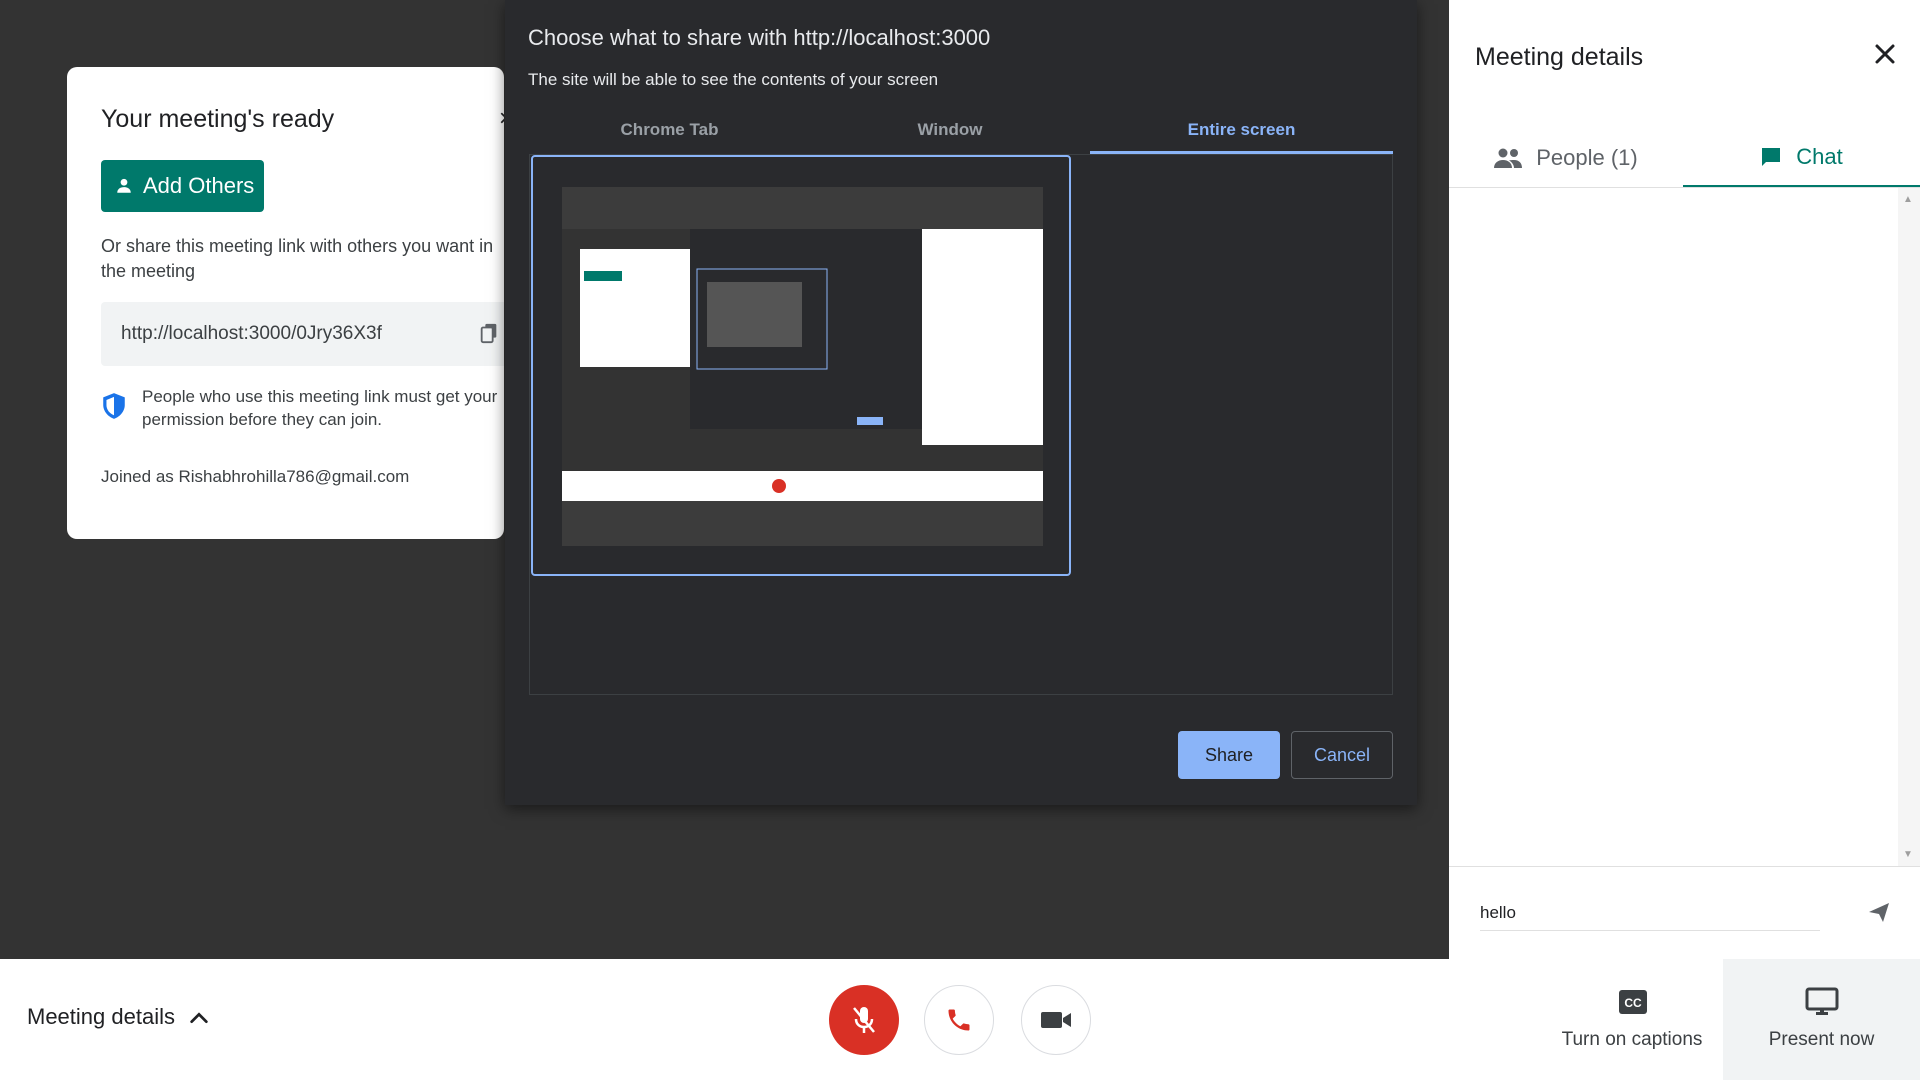  I want to click on captions-icon-text: CC, so click(1633, 1003).